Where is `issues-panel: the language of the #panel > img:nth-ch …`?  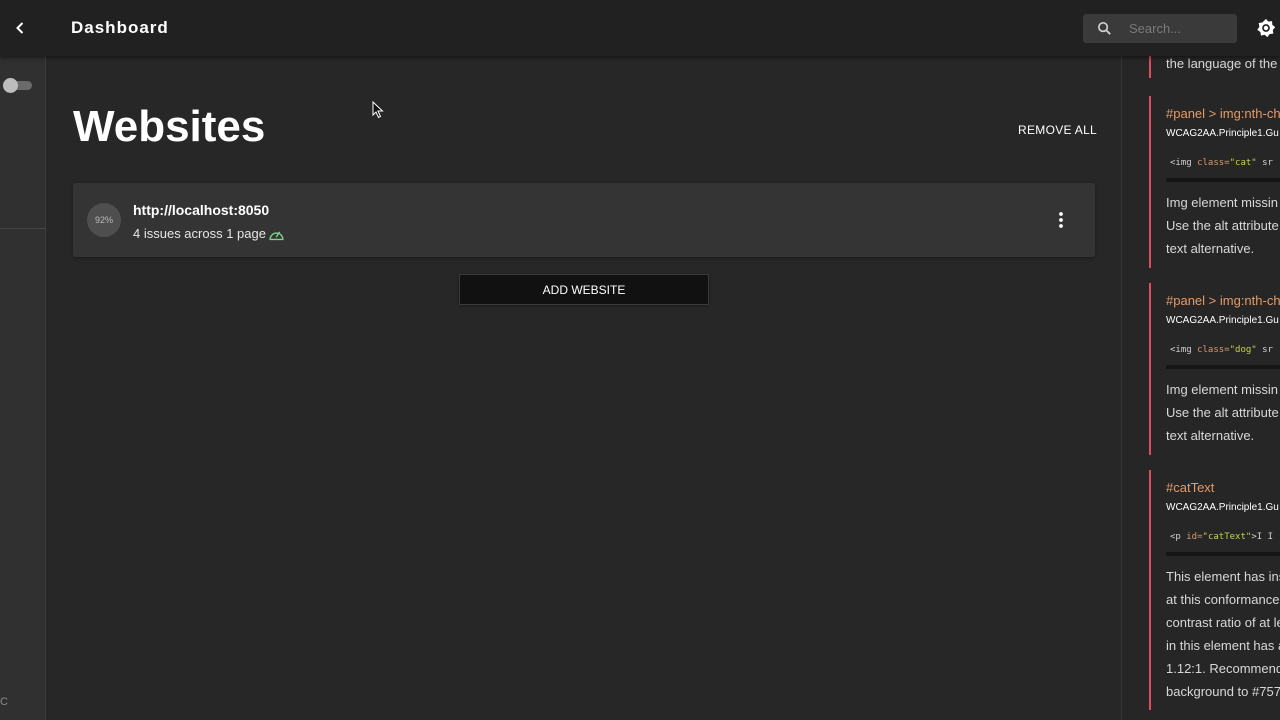 issues-panel: the language of the #panel > img:nth-ch … is located at coordinates (1200, 360).